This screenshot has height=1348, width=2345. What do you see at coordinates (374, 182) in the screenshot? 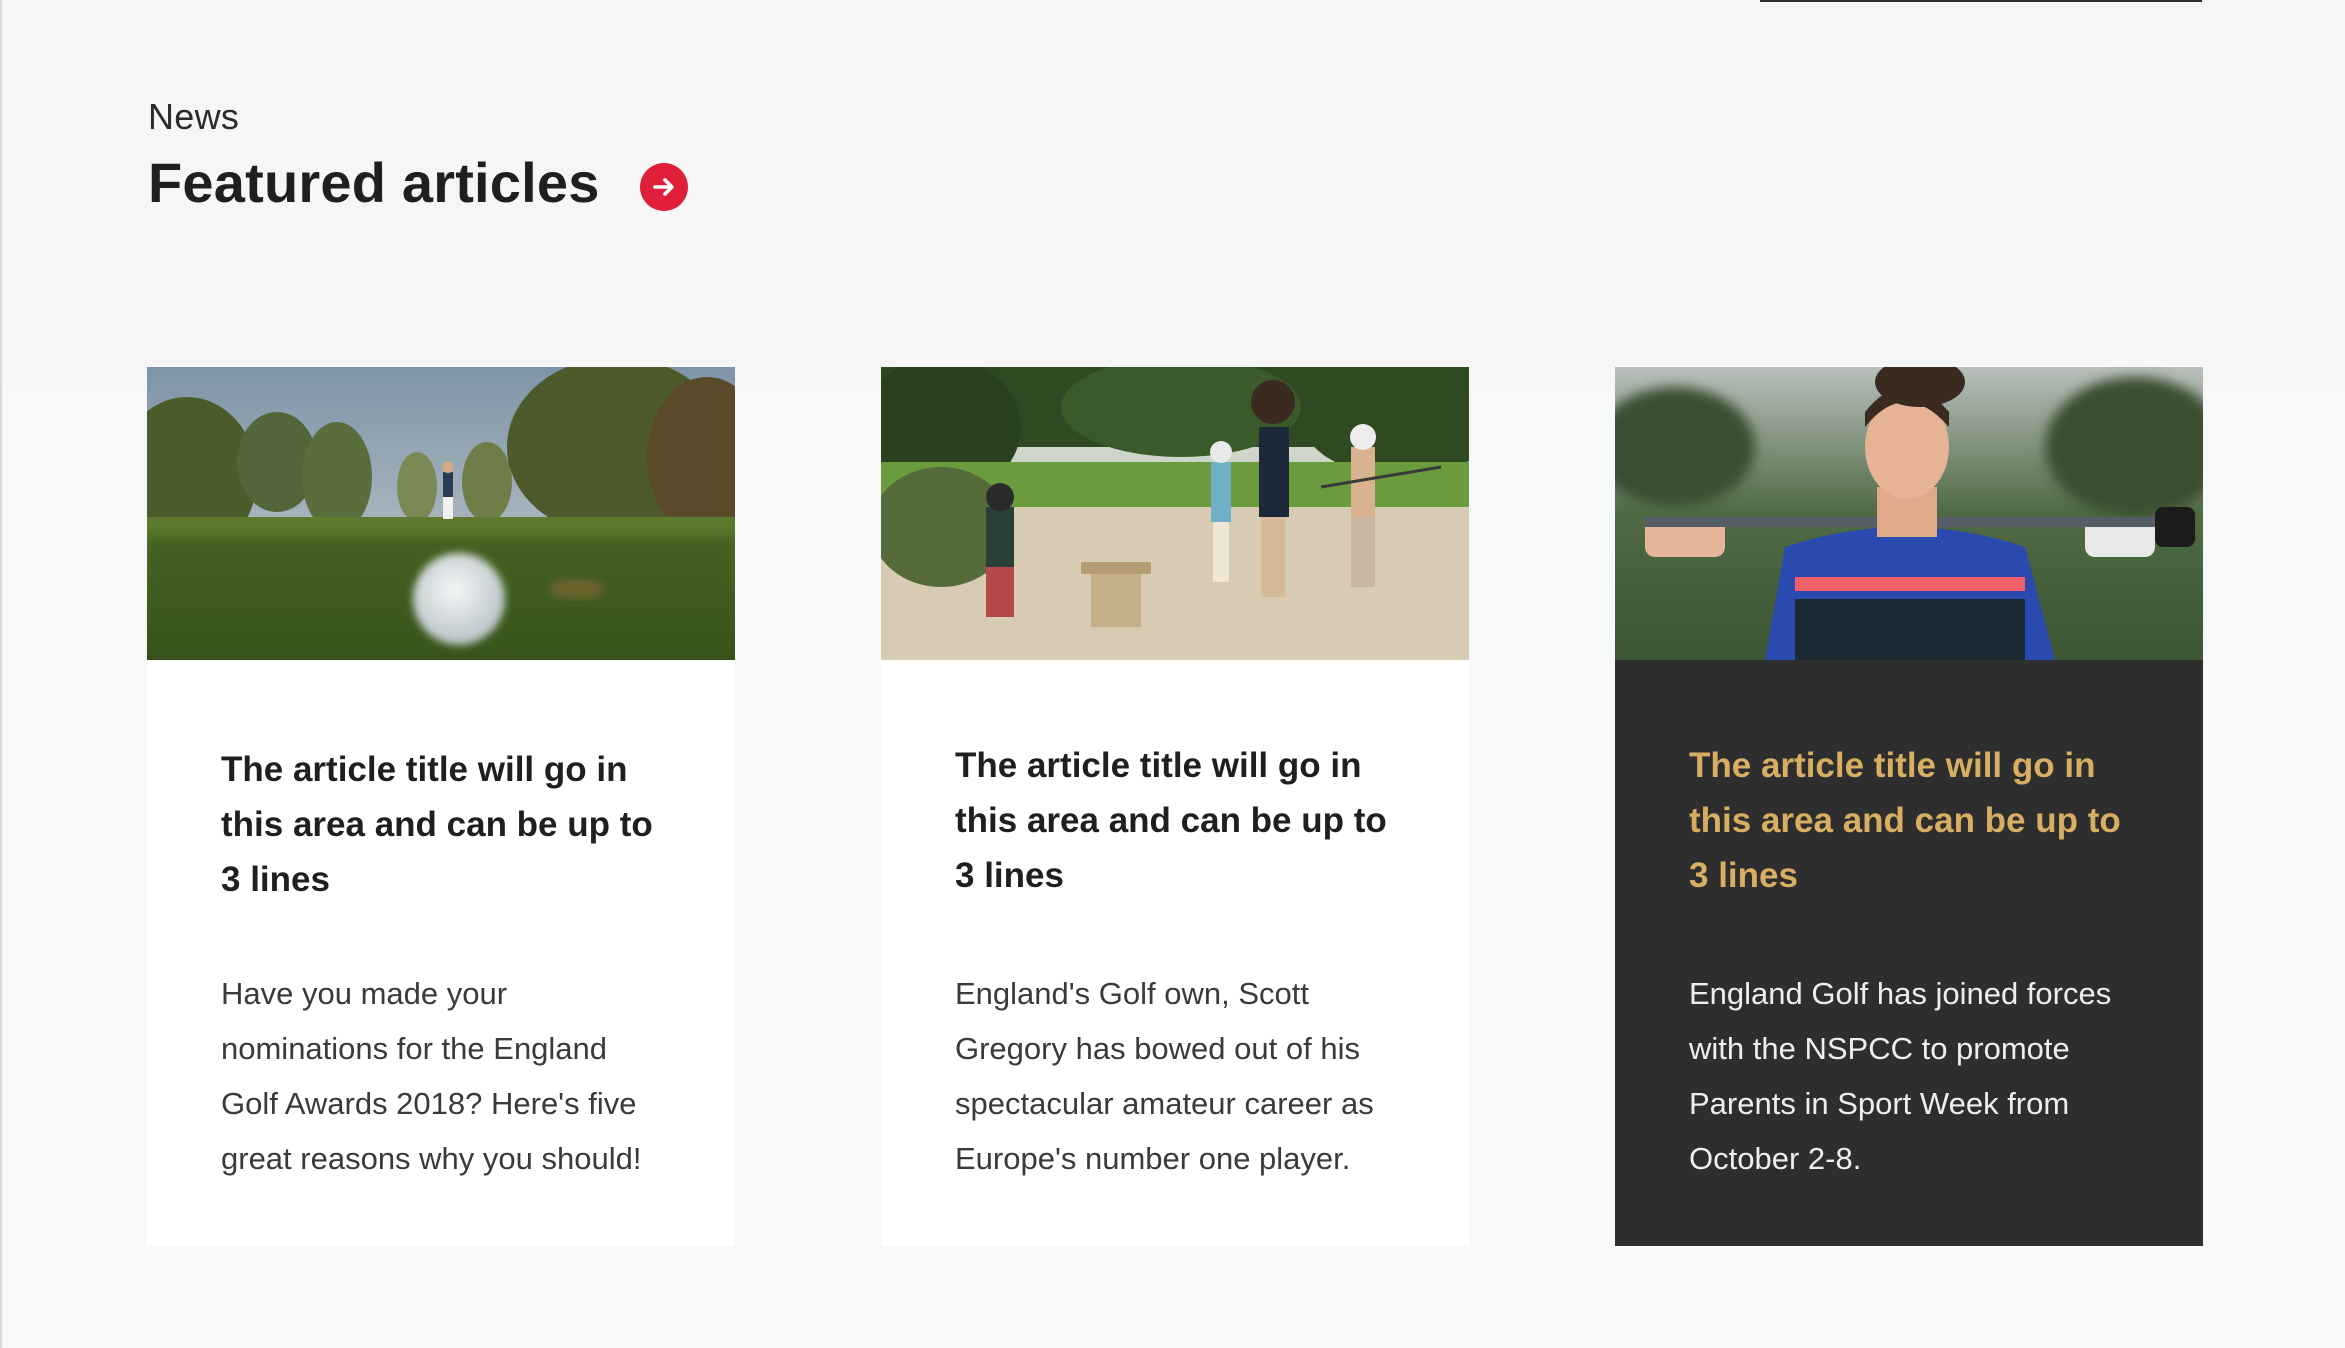
I see `section-title: Featured articles` at bounding box center [374, 182].